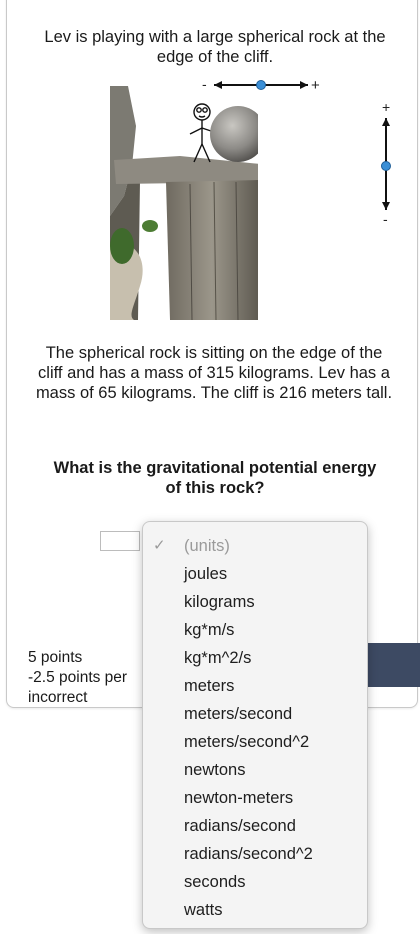 This screenshot has height=934, width=420. Describe the element at coordinates (304, 85) in the screenshot. I see `right-arrow-icon` at that location.